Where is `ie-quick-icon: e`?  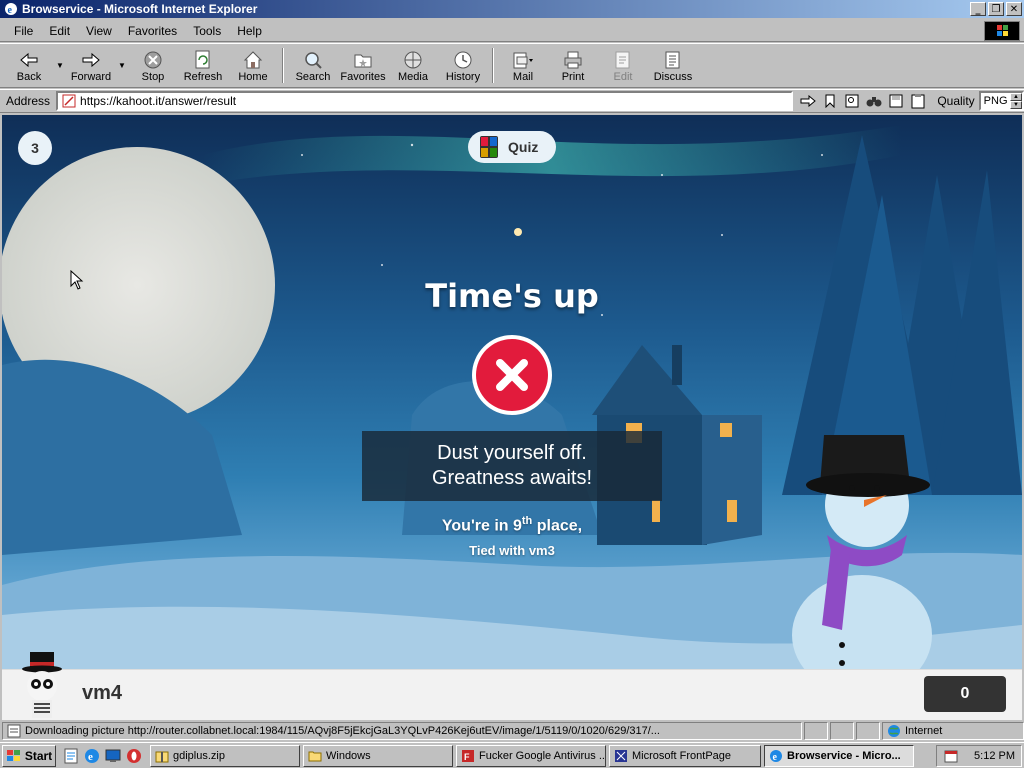 ie-quick-icon: e is located at coordinates (92, 756).